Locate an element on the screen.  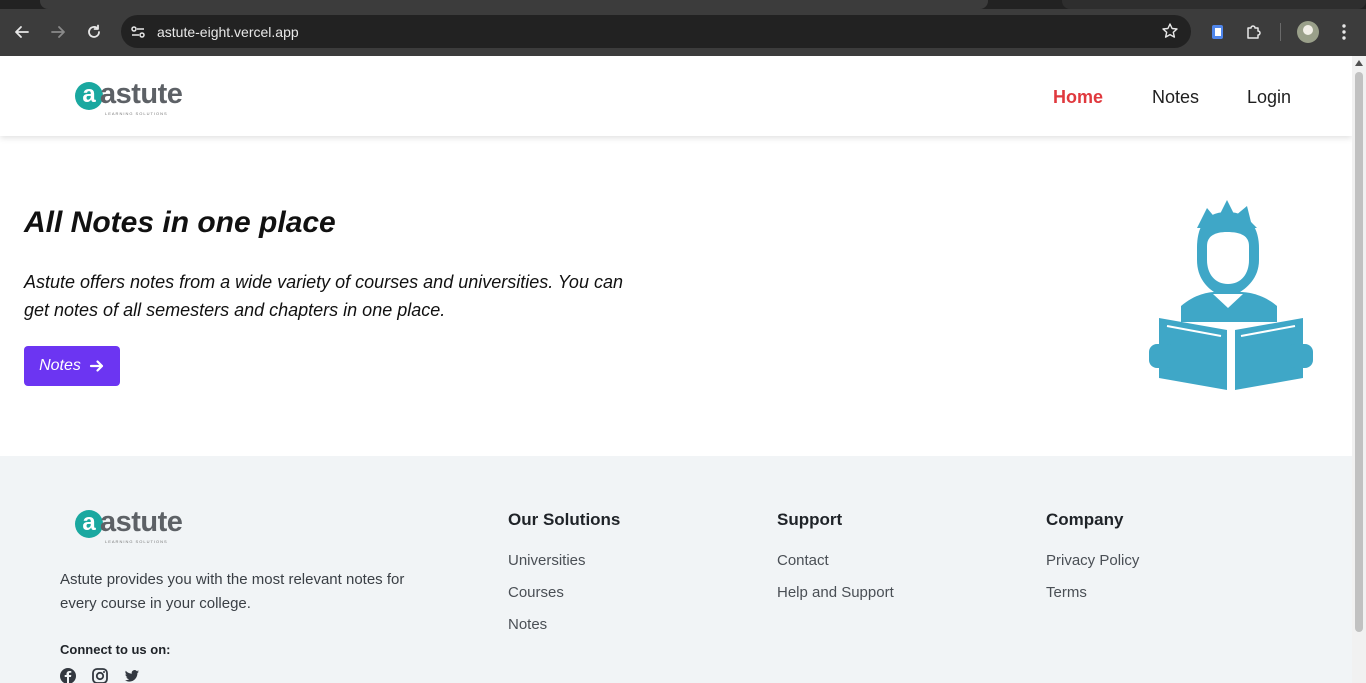
tab-strip is located at coordinates (683, 4).